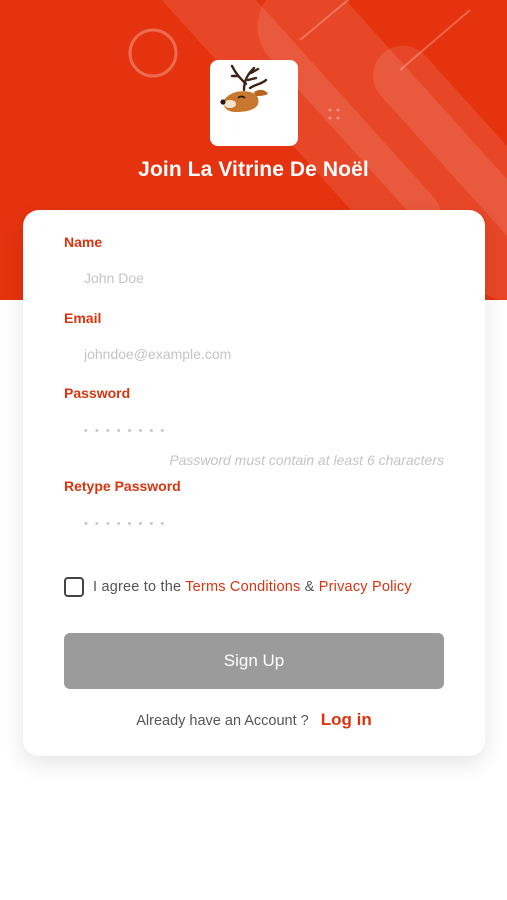  What do you see at coordinates (74, 587) in the screenshot?
I see `agree-checkbox` at bounding box center [74, 587].